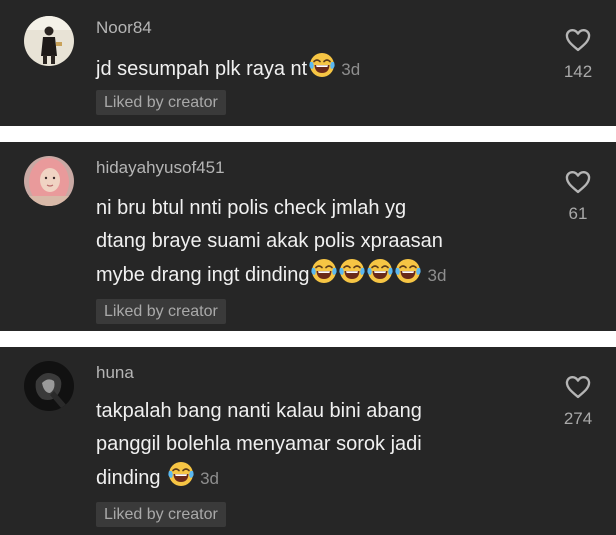  What do you see at coordinates (578, 213) in the screenshot?
I see `like-count: 61` at bounding box center [578, 213].